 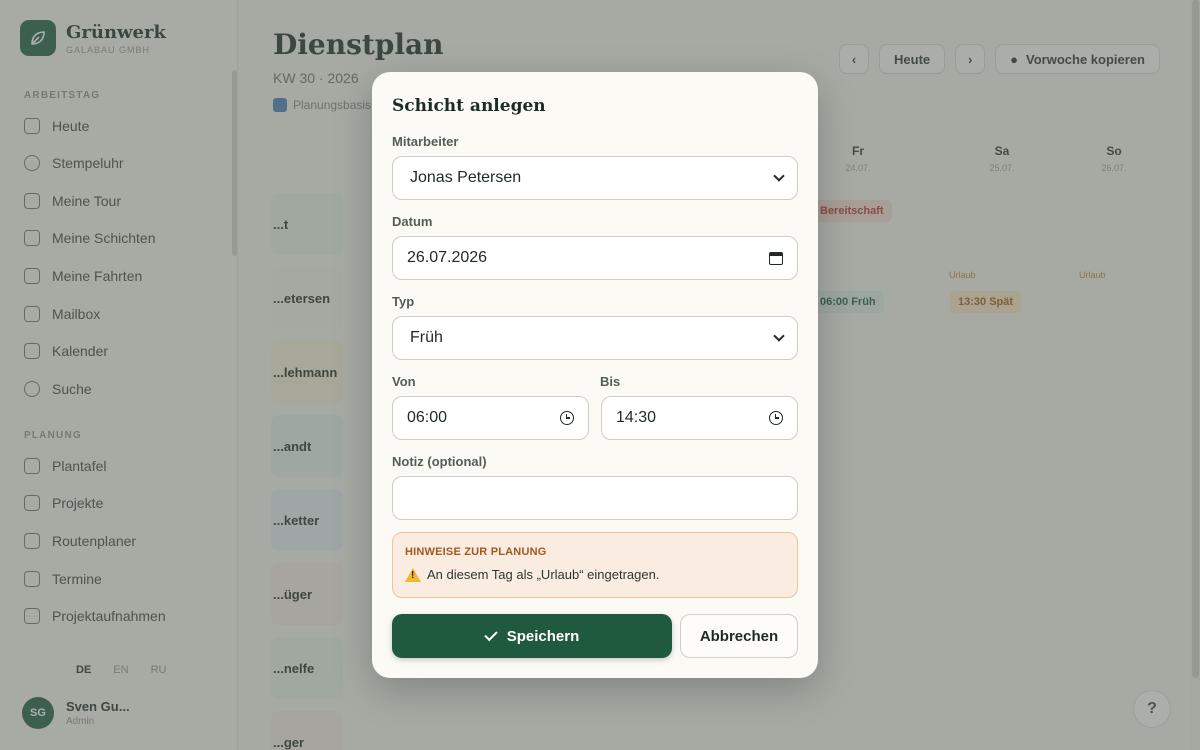 What do you see at coordinates (413, 574) in the screenshot?
I see `warning-icon` at bounding box center [413, 574].